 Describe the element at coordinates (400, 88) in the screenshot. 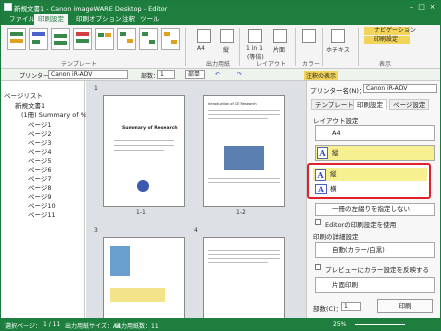

I see `printer-name-select: Canon iR-ADV` at that location.